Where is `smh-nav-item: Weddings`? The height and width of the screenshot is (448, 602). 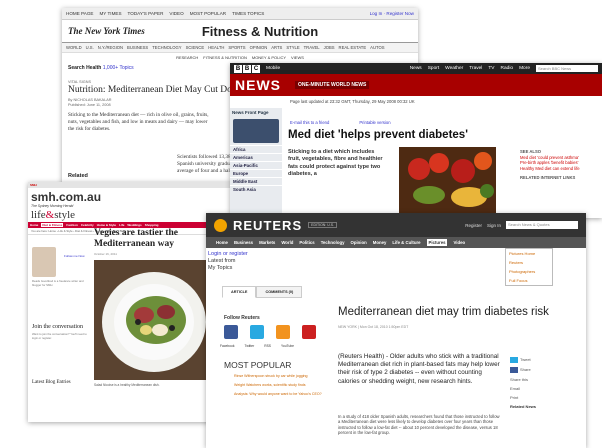
smh-nav-item: Weddings is located at coordinates (134, 225).